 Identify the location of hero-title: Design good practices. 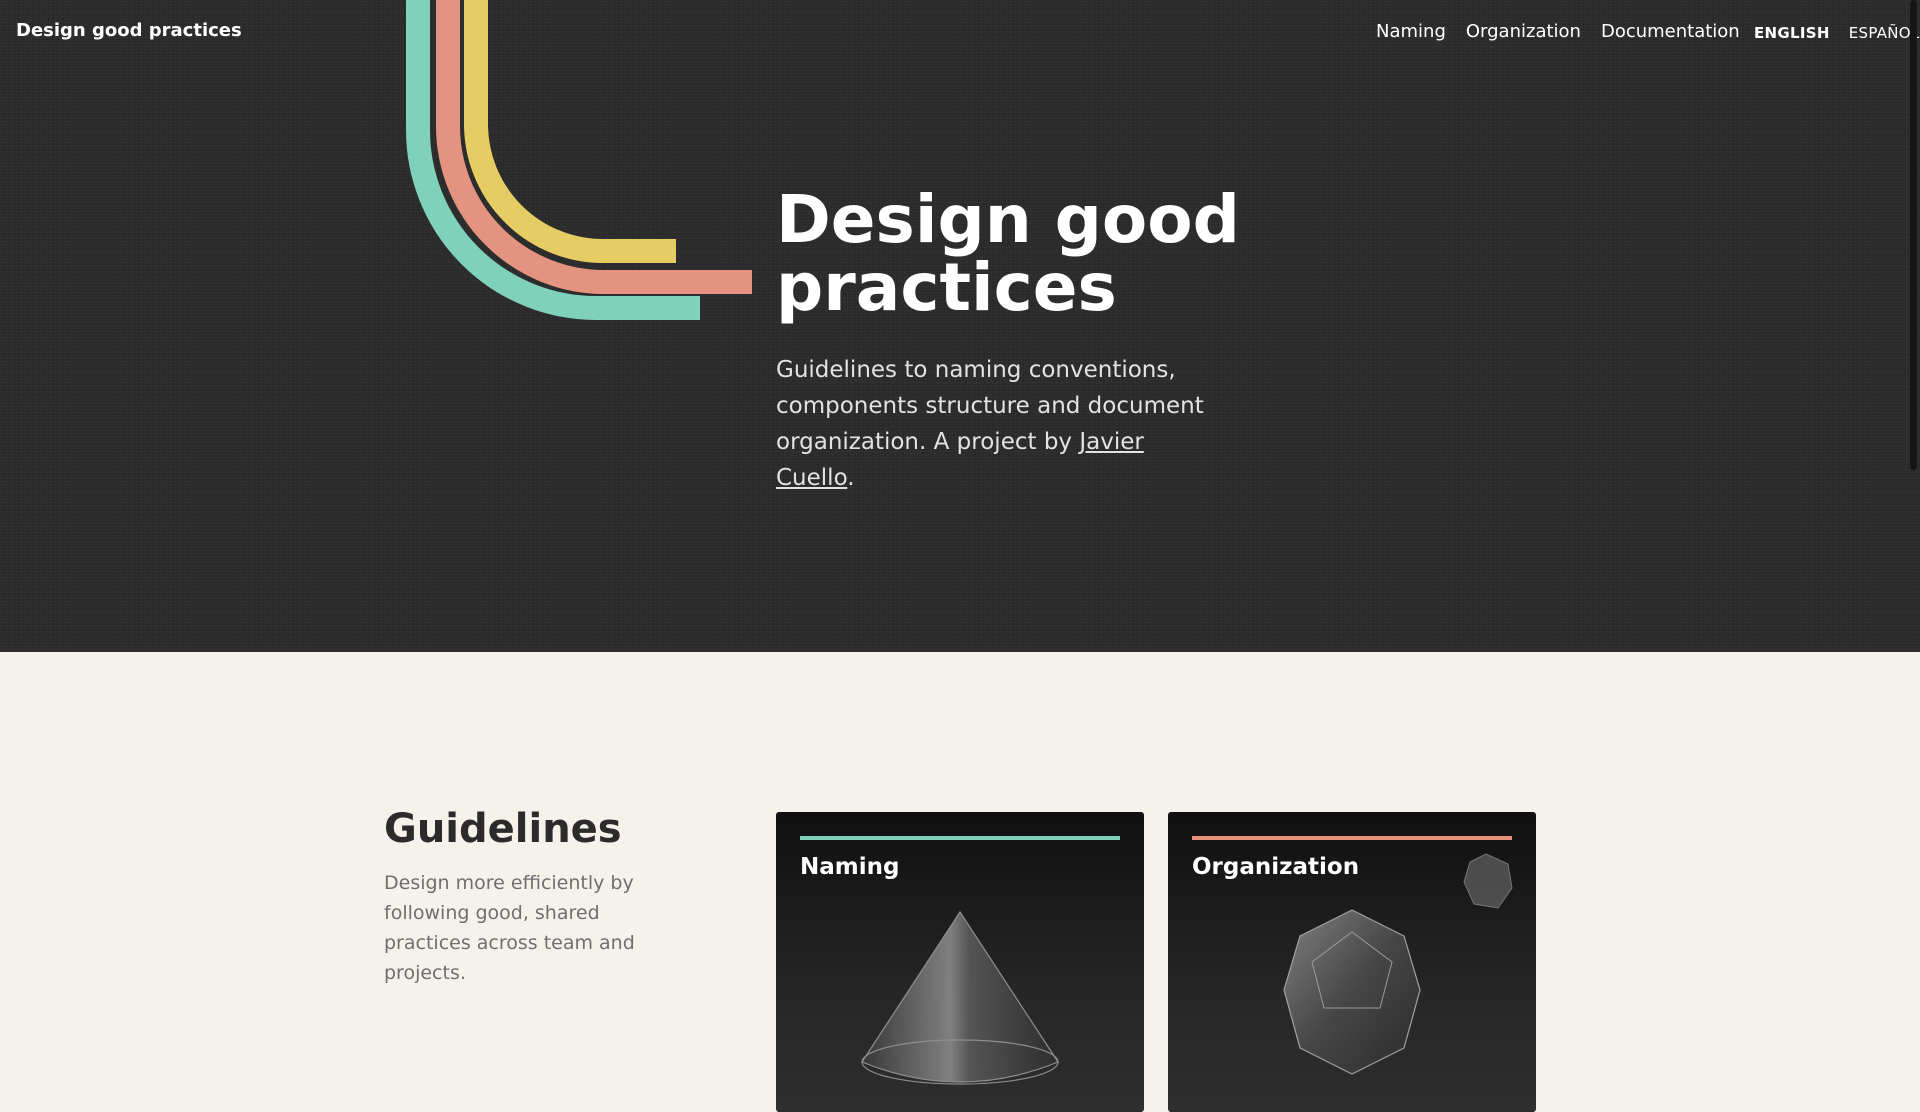
(1008, 253).